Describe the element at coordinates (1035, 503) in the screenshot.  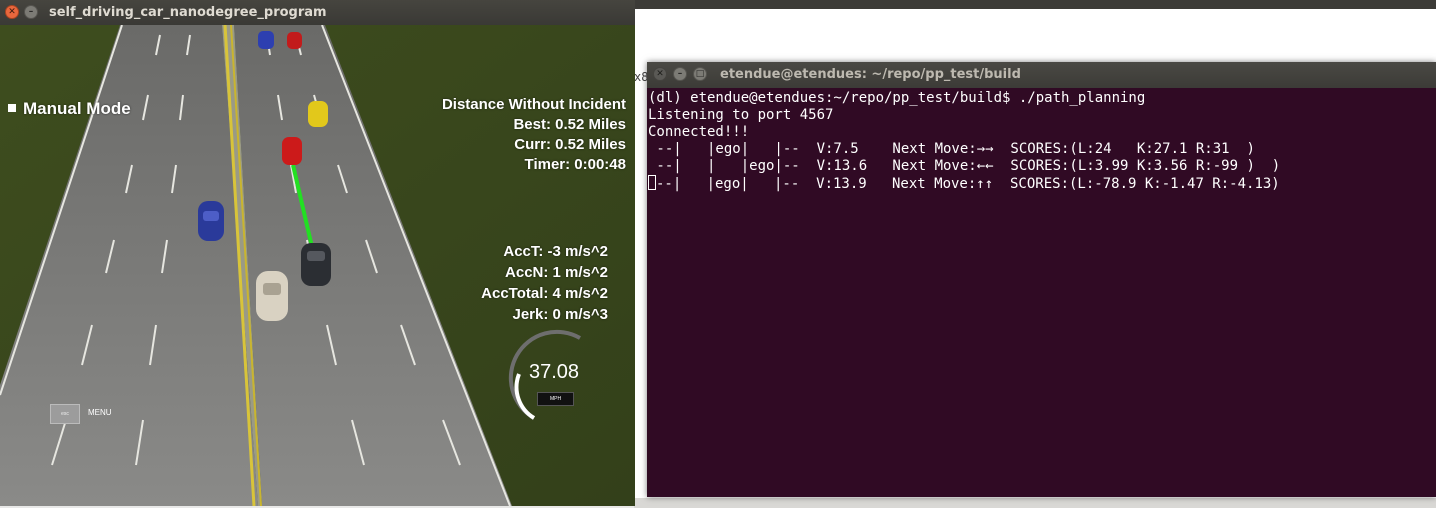
I see `background-window-statusbar` at that location.